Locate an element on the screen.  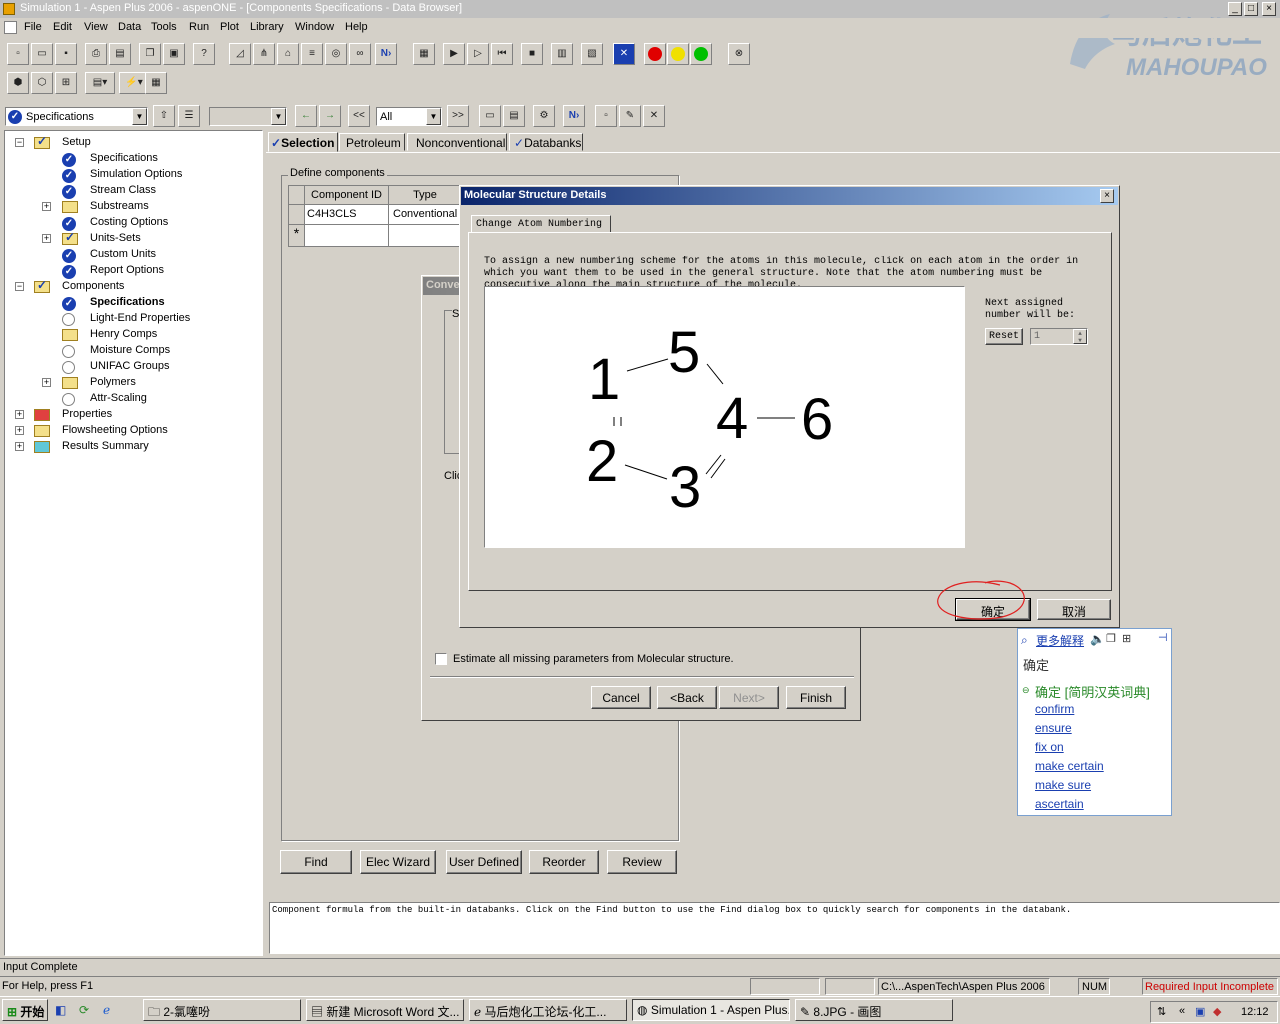
paste-icon: ▣ is located at coordinates (174, 54).